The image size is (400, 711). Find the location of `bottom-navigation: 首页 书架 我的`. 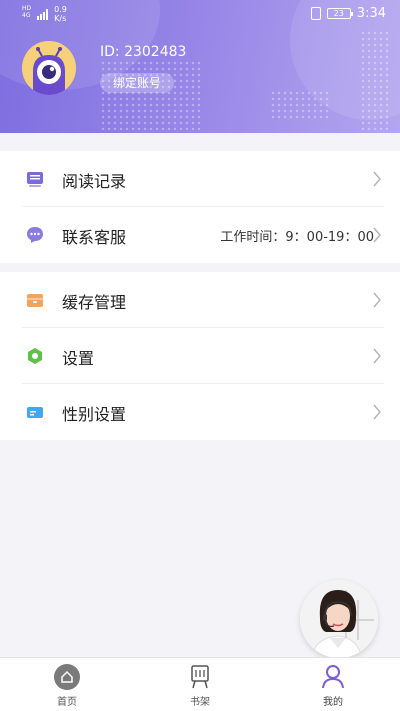

bottom-navigation: 首页 书架 我的 is located at coordinates (200, 684).